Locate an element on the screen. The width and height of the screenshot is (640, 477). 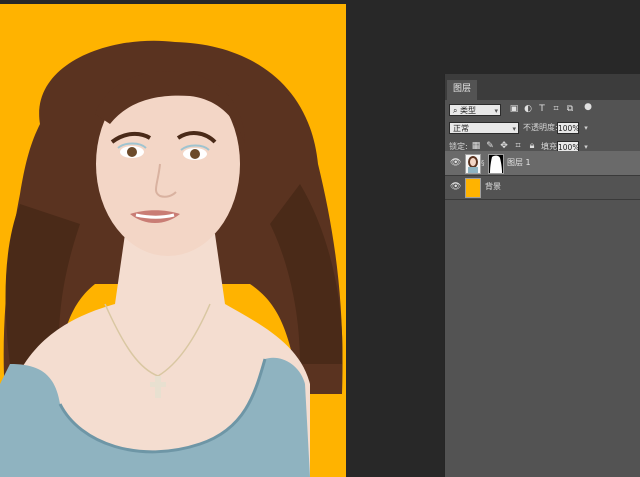
blend-mode-value: 正常 is located at coordinates (461, 128).